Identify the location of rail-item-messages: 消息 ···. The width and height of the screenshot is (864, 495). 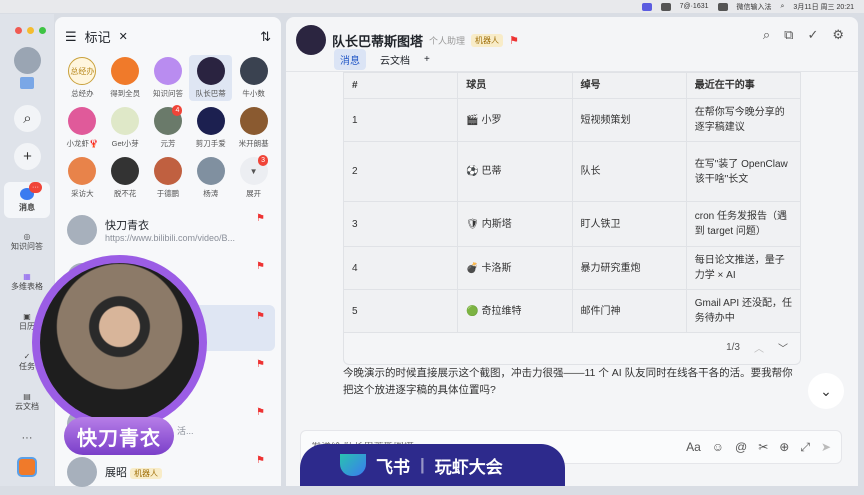
(27, 200).